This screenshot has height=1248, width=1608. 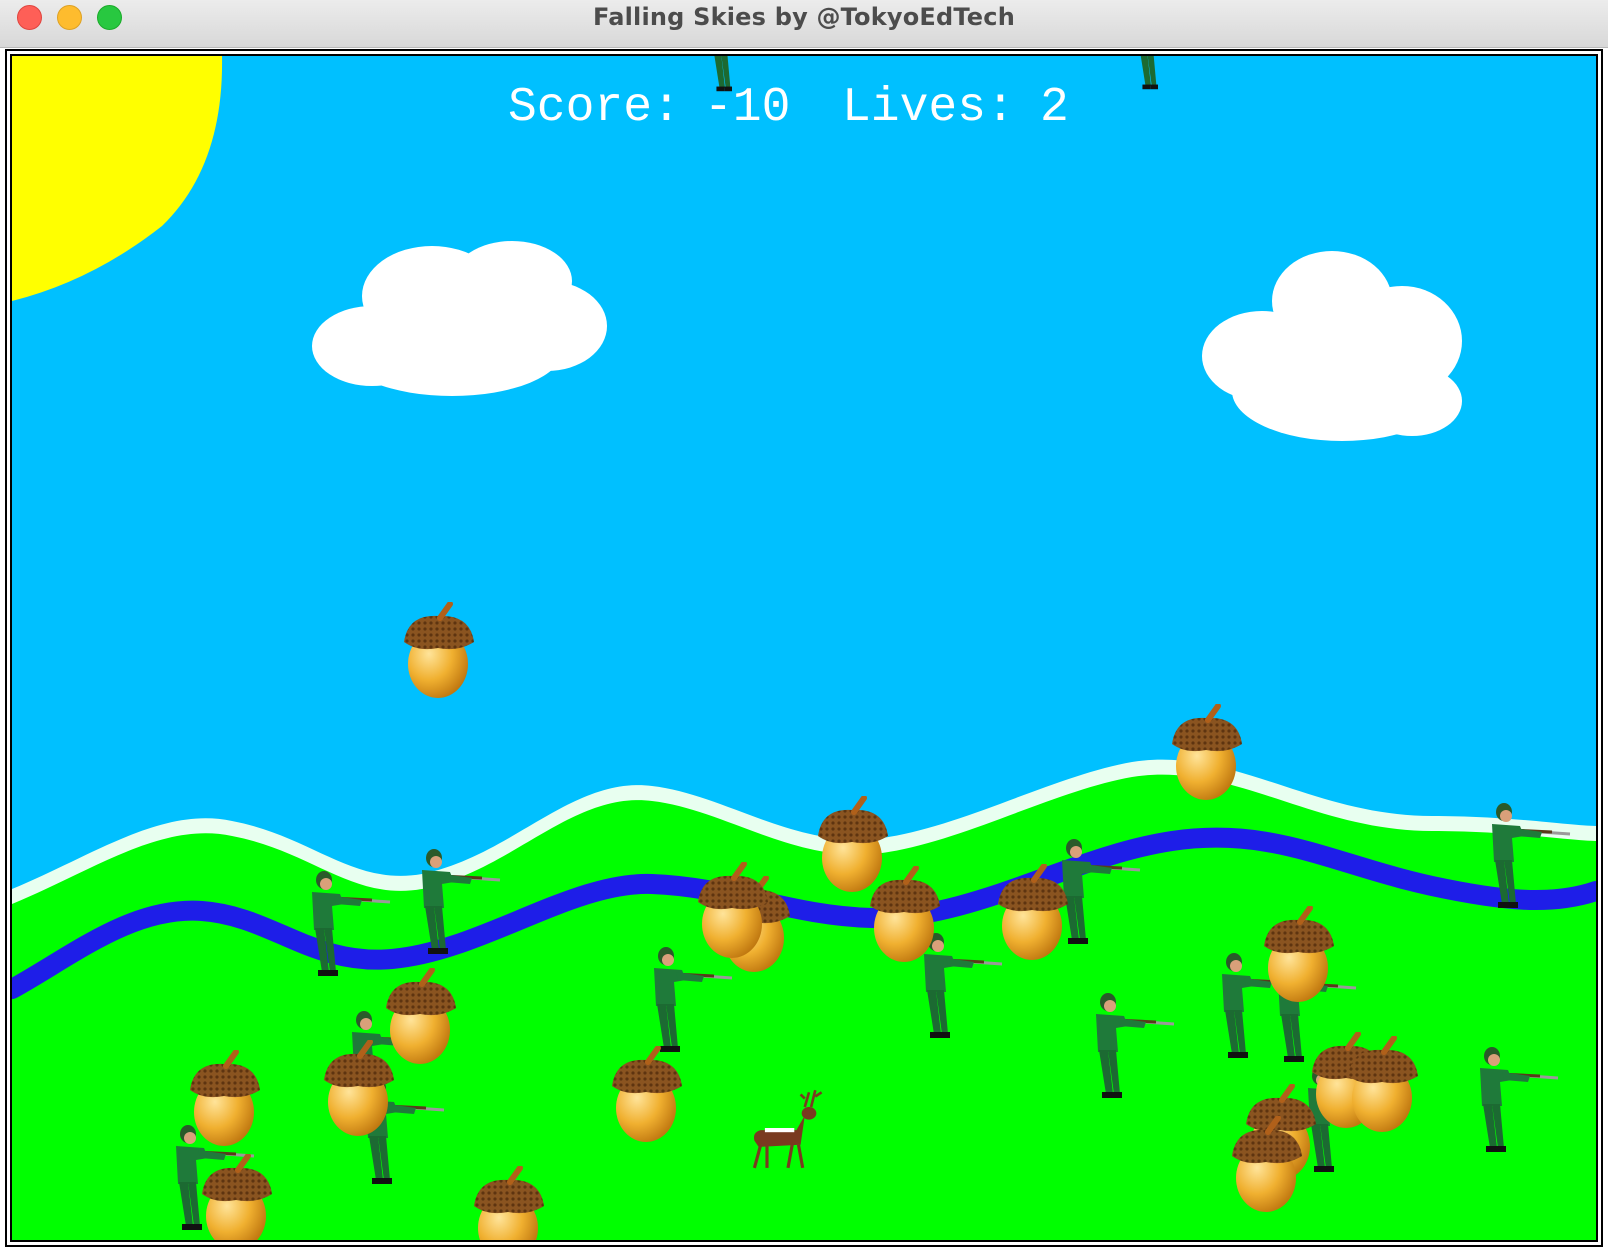 What do you see at coordinates (1054, 108) in the screenshot?
I see `lives-value: 2` at bounding box center [1054, 108].